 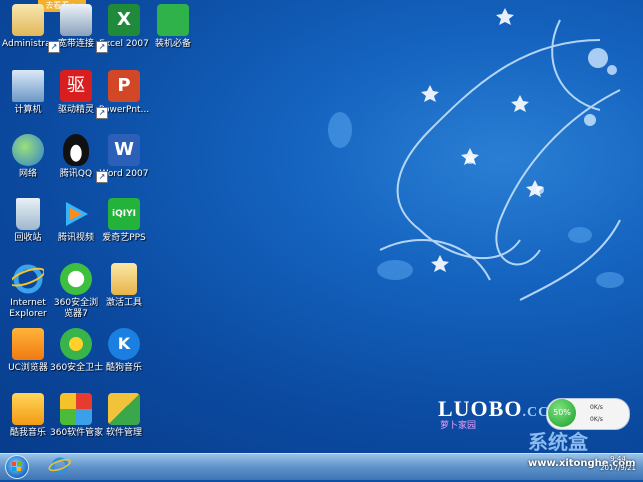 What do you see at coordinates (28, 368) in the screenshot?
I see `icon-label: UC浏览器` at bounding box center [28, 368].